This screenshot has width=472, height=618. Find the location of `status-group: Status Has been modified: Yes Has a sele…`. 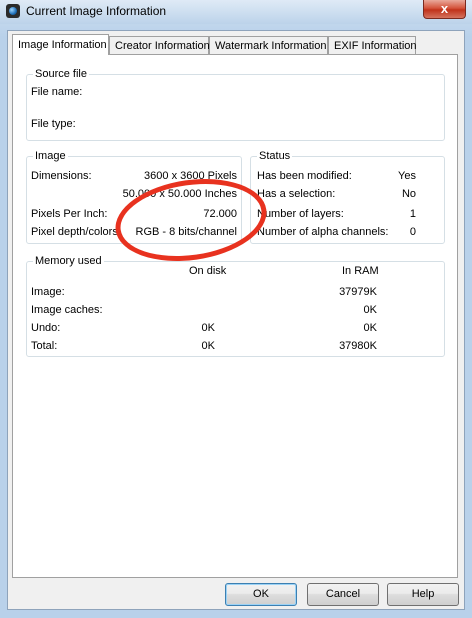

status-group: Status Has been modified: Yes Has a sele… is located at coordinates (347, 196).